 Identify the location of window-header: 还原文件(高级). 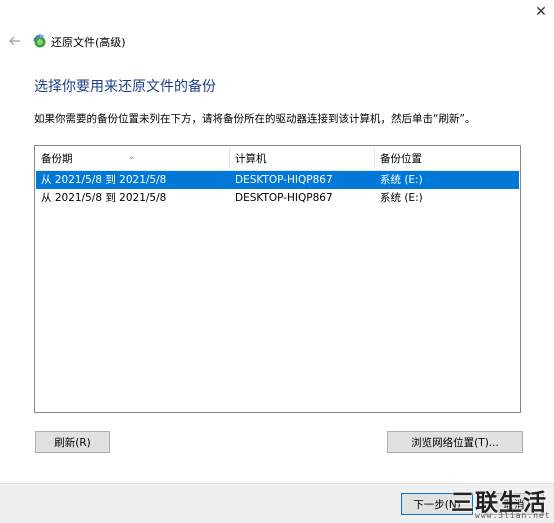
(277, 41).